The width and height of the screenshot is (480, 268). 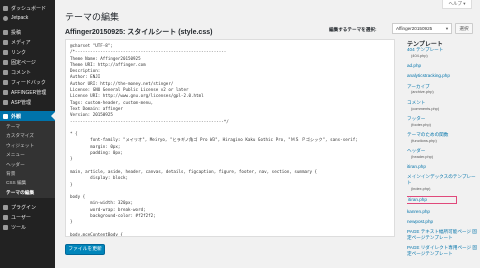 I want to click on menu-item-asp: ASP管理, so click(x=27, y=102).